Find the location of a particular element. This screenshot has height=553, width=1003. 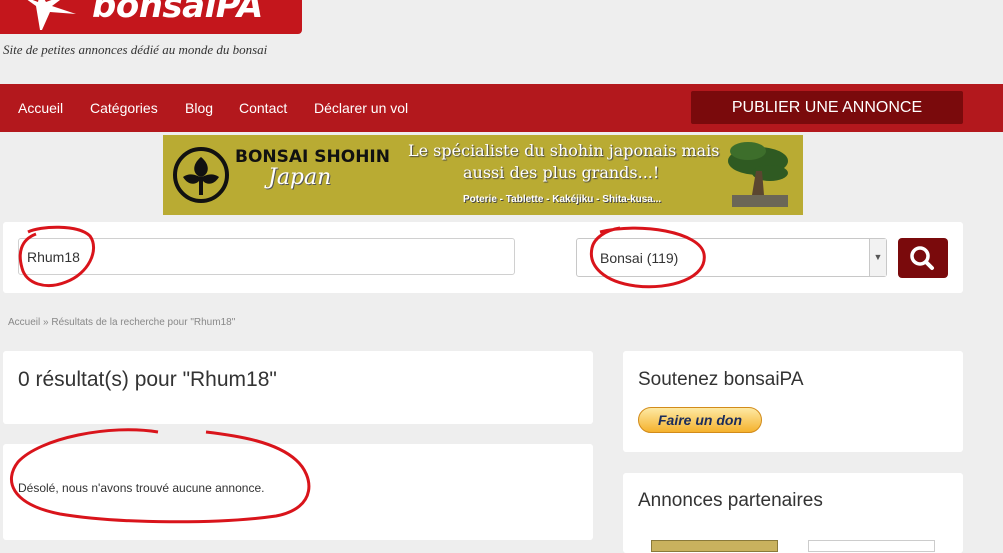

banner-line-2: aussi des plus grands...! is located at coordinates (561, 172).